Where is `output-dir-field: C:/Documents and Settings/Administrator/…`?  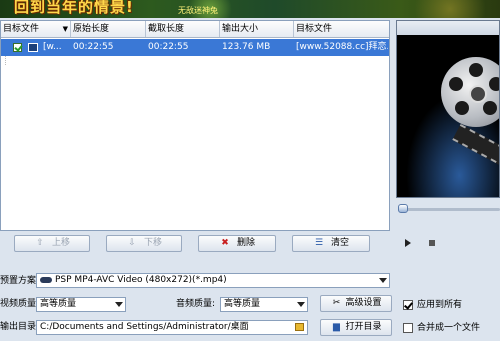
output-dir-field: C:/Documents and Settings/Administrator/… is located at coordinates (172, 327).